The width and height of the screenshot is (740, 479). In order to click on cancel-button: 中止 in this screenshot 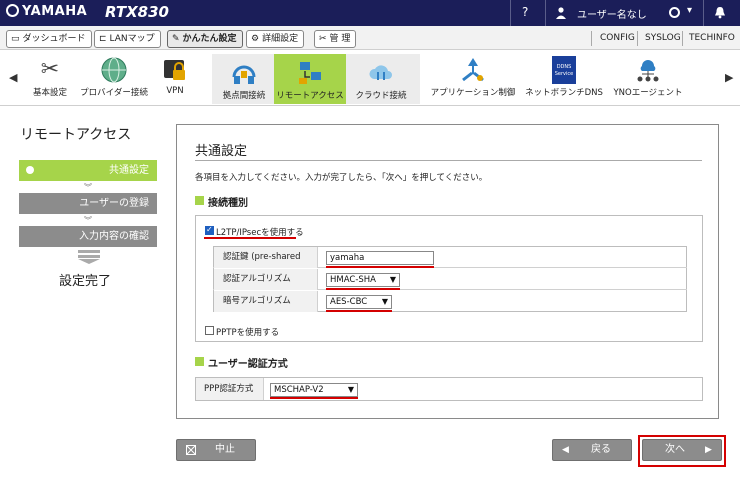, I will do `click(216, 450)`.